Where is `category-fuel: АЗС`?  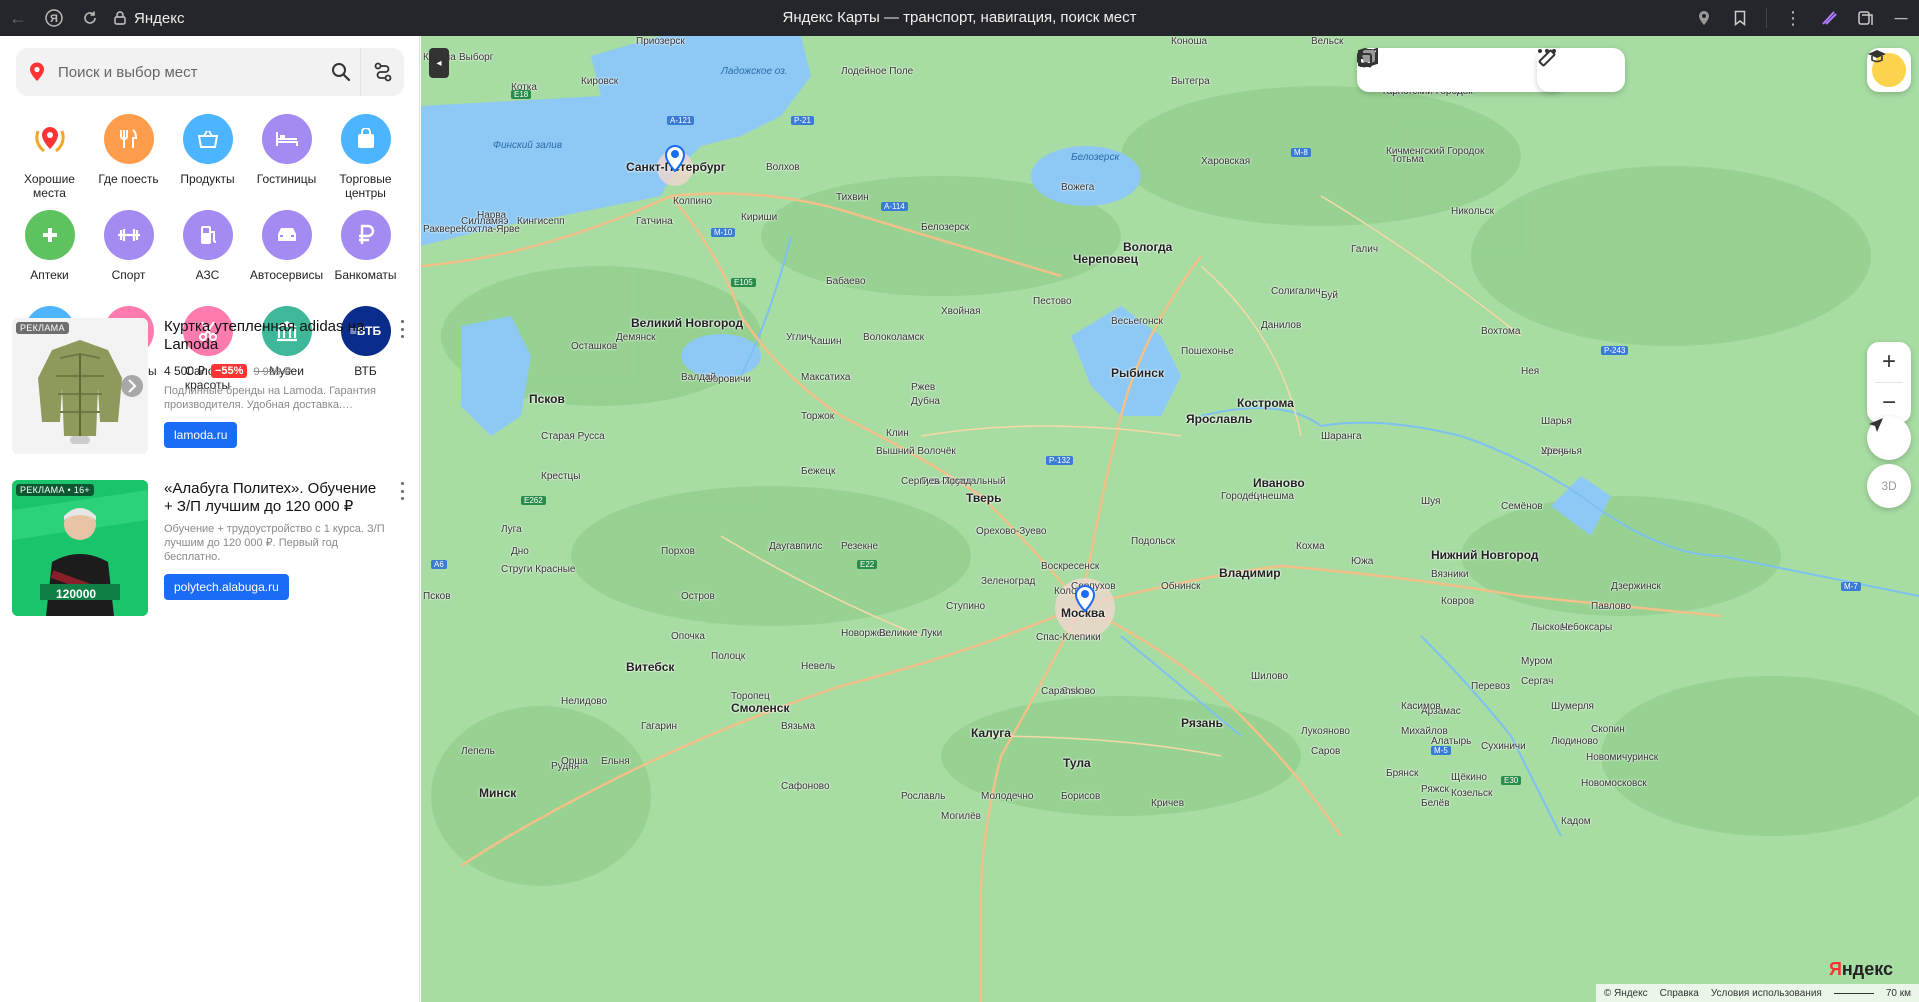 category-fuel: АЗС is located at coordinates (207, 254).